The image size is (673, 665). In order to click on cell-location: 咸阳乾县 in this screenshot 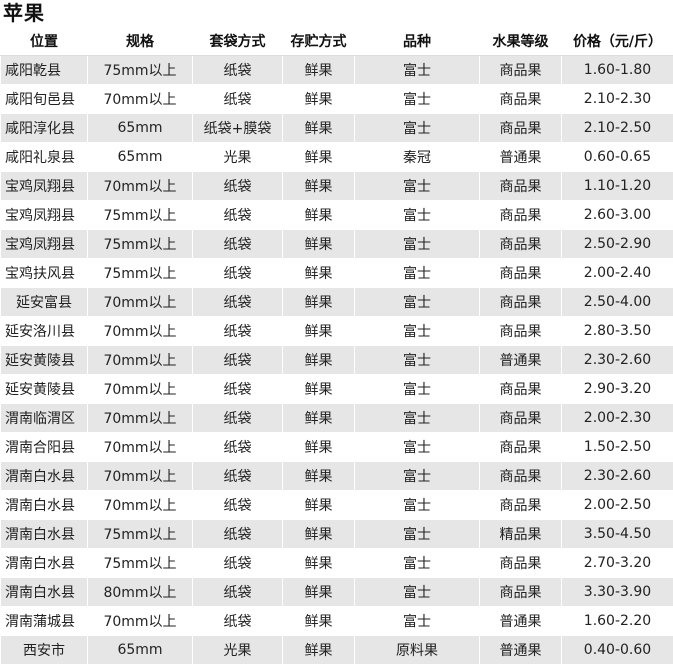, I will do `click(44, 70)`.